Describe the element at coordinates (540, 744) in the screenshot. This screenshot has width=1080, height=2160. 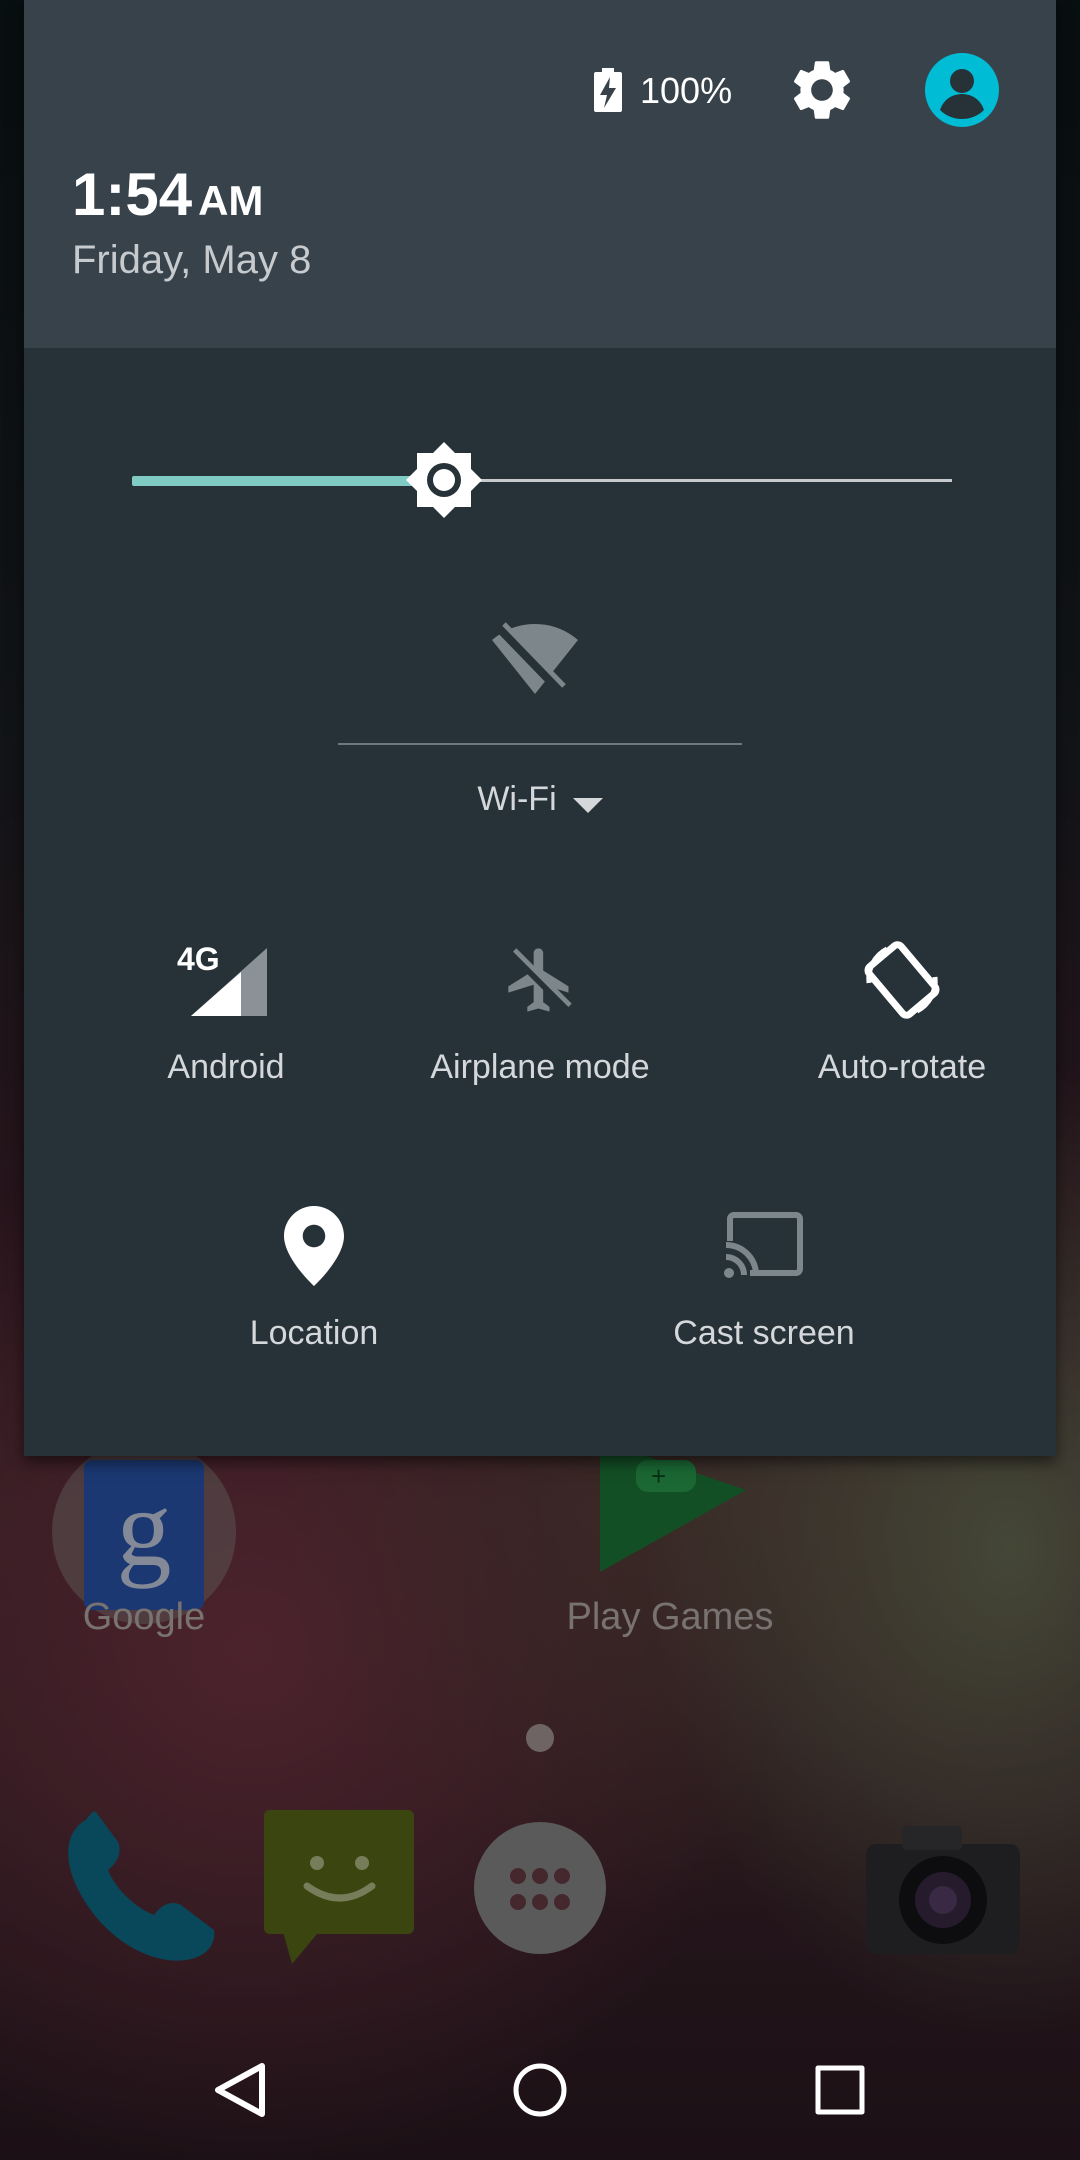
I see `wifi-divider` at that location.